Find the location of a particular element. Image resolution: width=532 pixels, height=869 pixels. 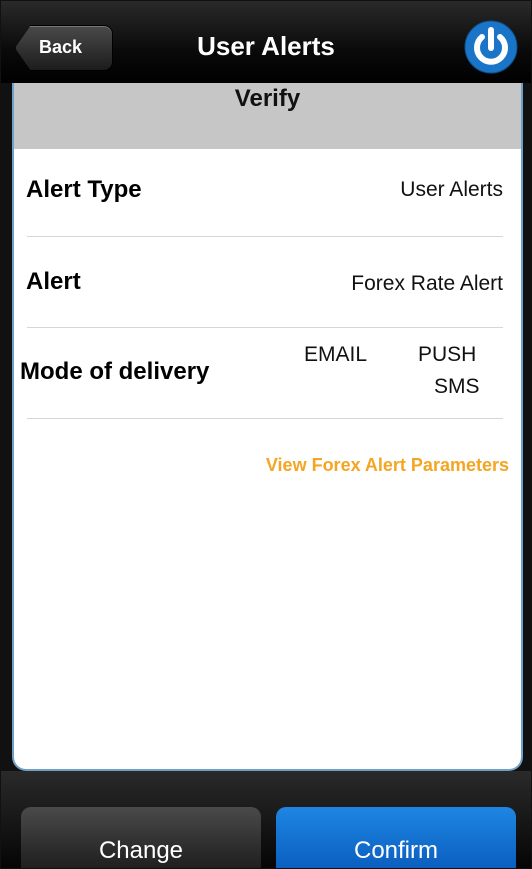

delivery-email: EMAIL is located at coordinates (336, 354).